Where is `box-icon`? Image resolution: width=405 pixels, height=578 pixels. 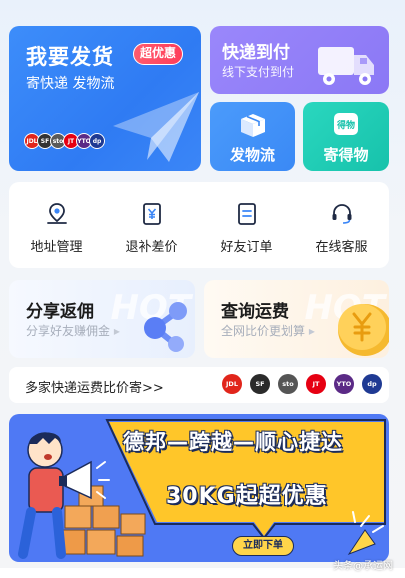
box-icon is located at coordinates (252, 125).